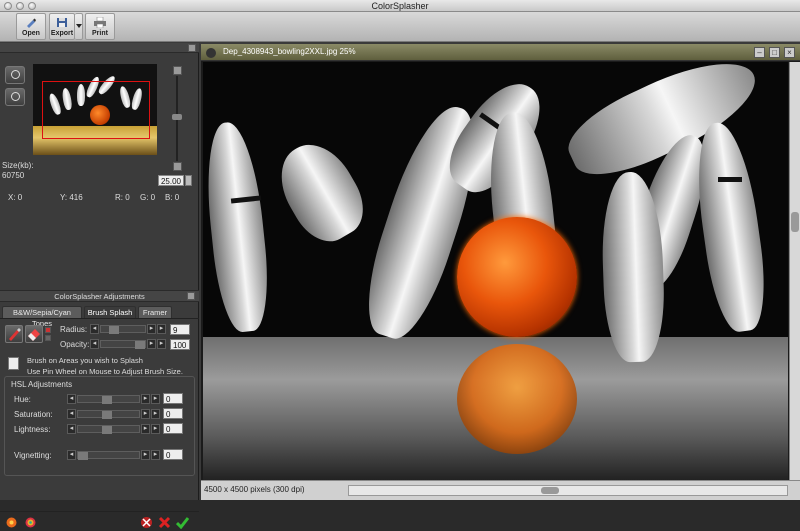 This screenshot has width=800, height=531. Describe the element at coordinates (107, 415) in the screenshot. I see `saturation-slider-thumb` at that location.